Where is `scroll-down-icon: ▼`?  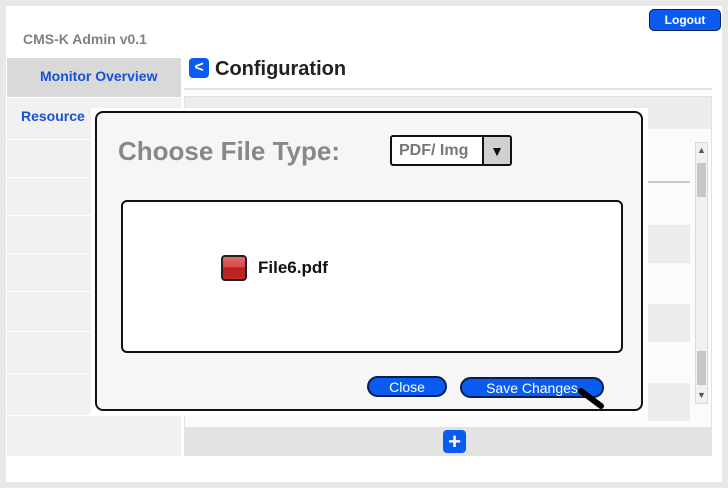 scroll-down-icon: ▼ is located at coordinates (701, 395).